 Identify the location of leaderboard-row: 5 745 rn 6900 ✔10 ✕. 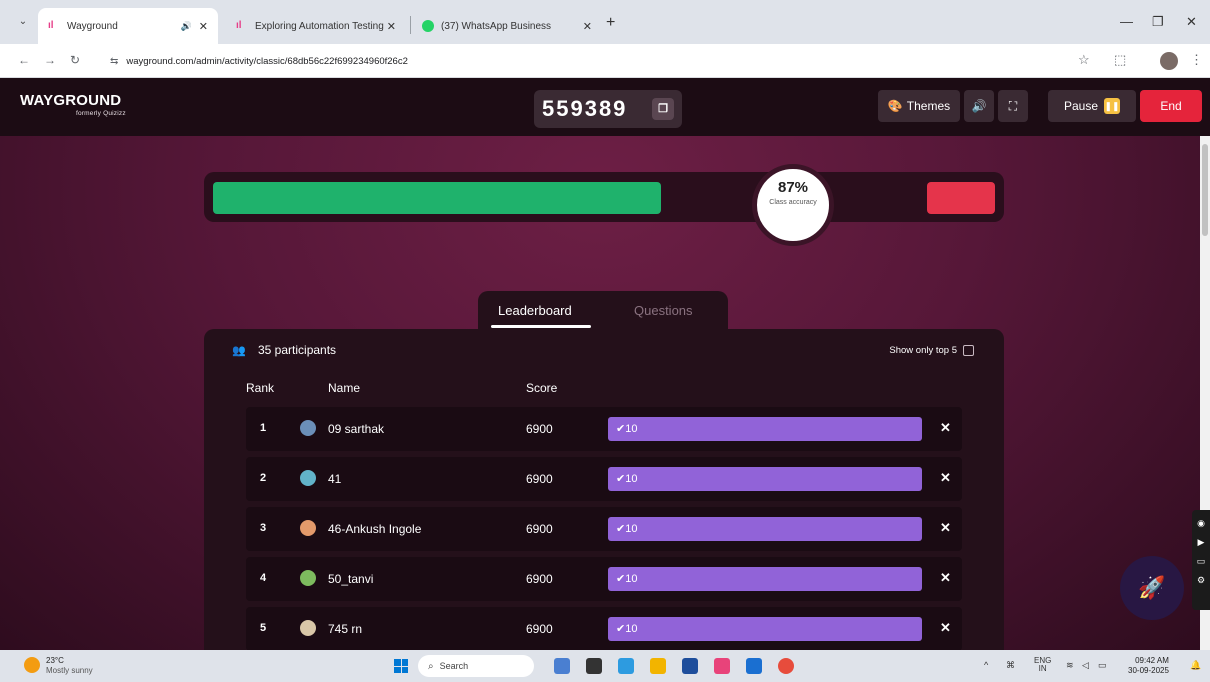
(604, 628).